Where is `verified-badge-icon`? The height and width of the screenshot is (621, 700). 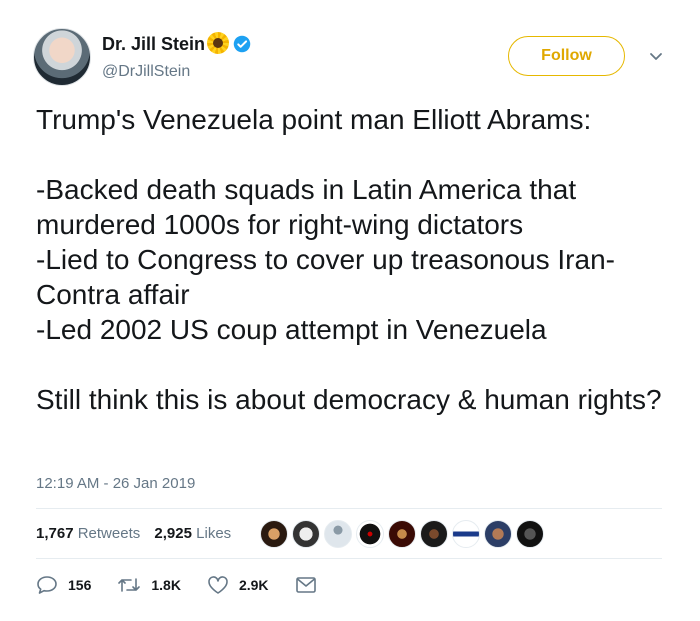
verified-badge-icon is located at coordinates (242, 44).